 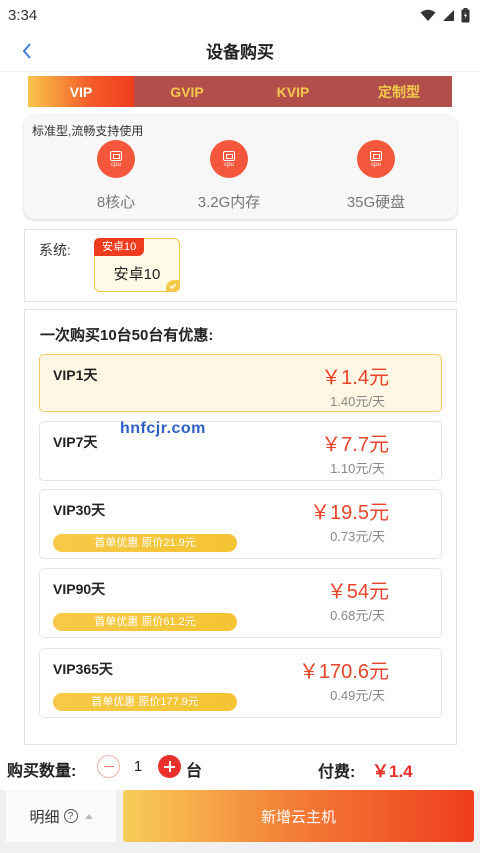 I want to click on quantity-decrement-button, so click(x=108, y=766).